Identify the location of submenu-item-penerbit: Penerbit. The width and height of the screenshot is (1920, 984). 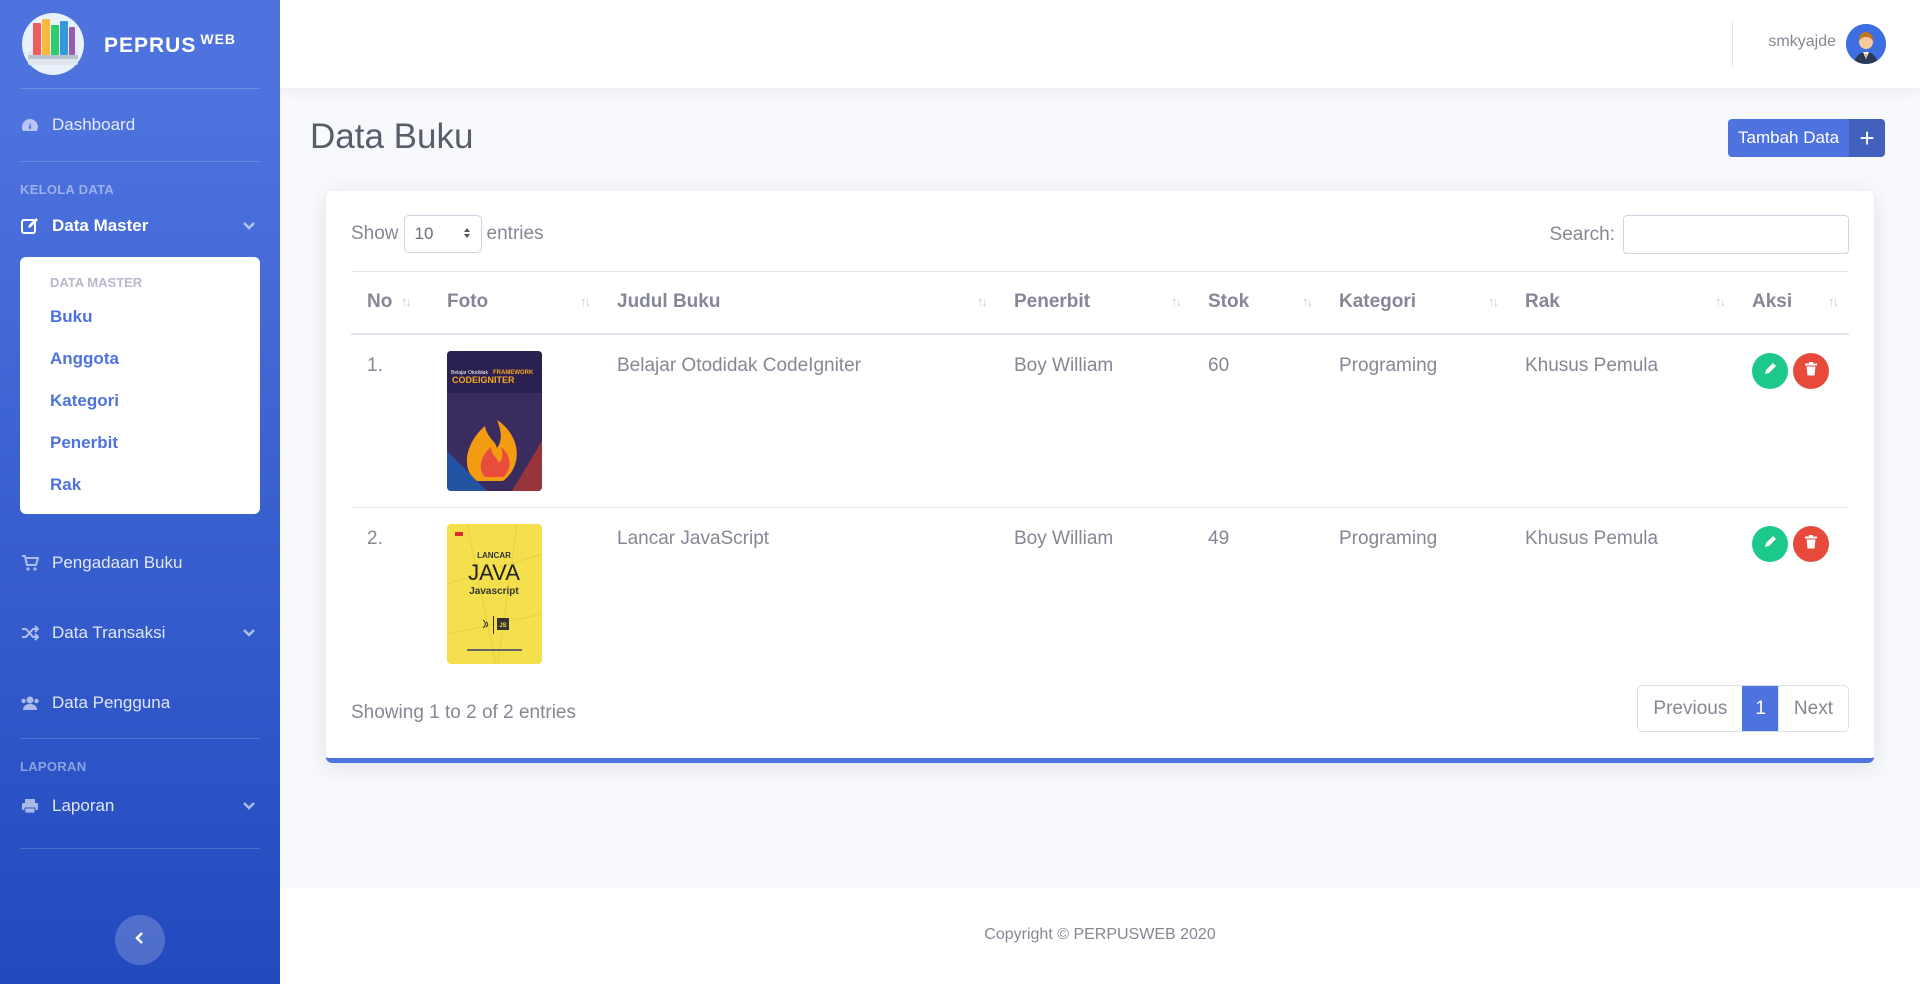
(140, 443).